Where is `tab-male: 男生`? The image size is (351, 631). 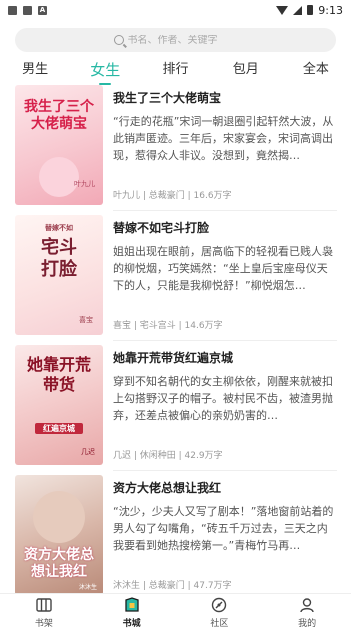
tab-male: 男生 is located at coordinates (35, 71).